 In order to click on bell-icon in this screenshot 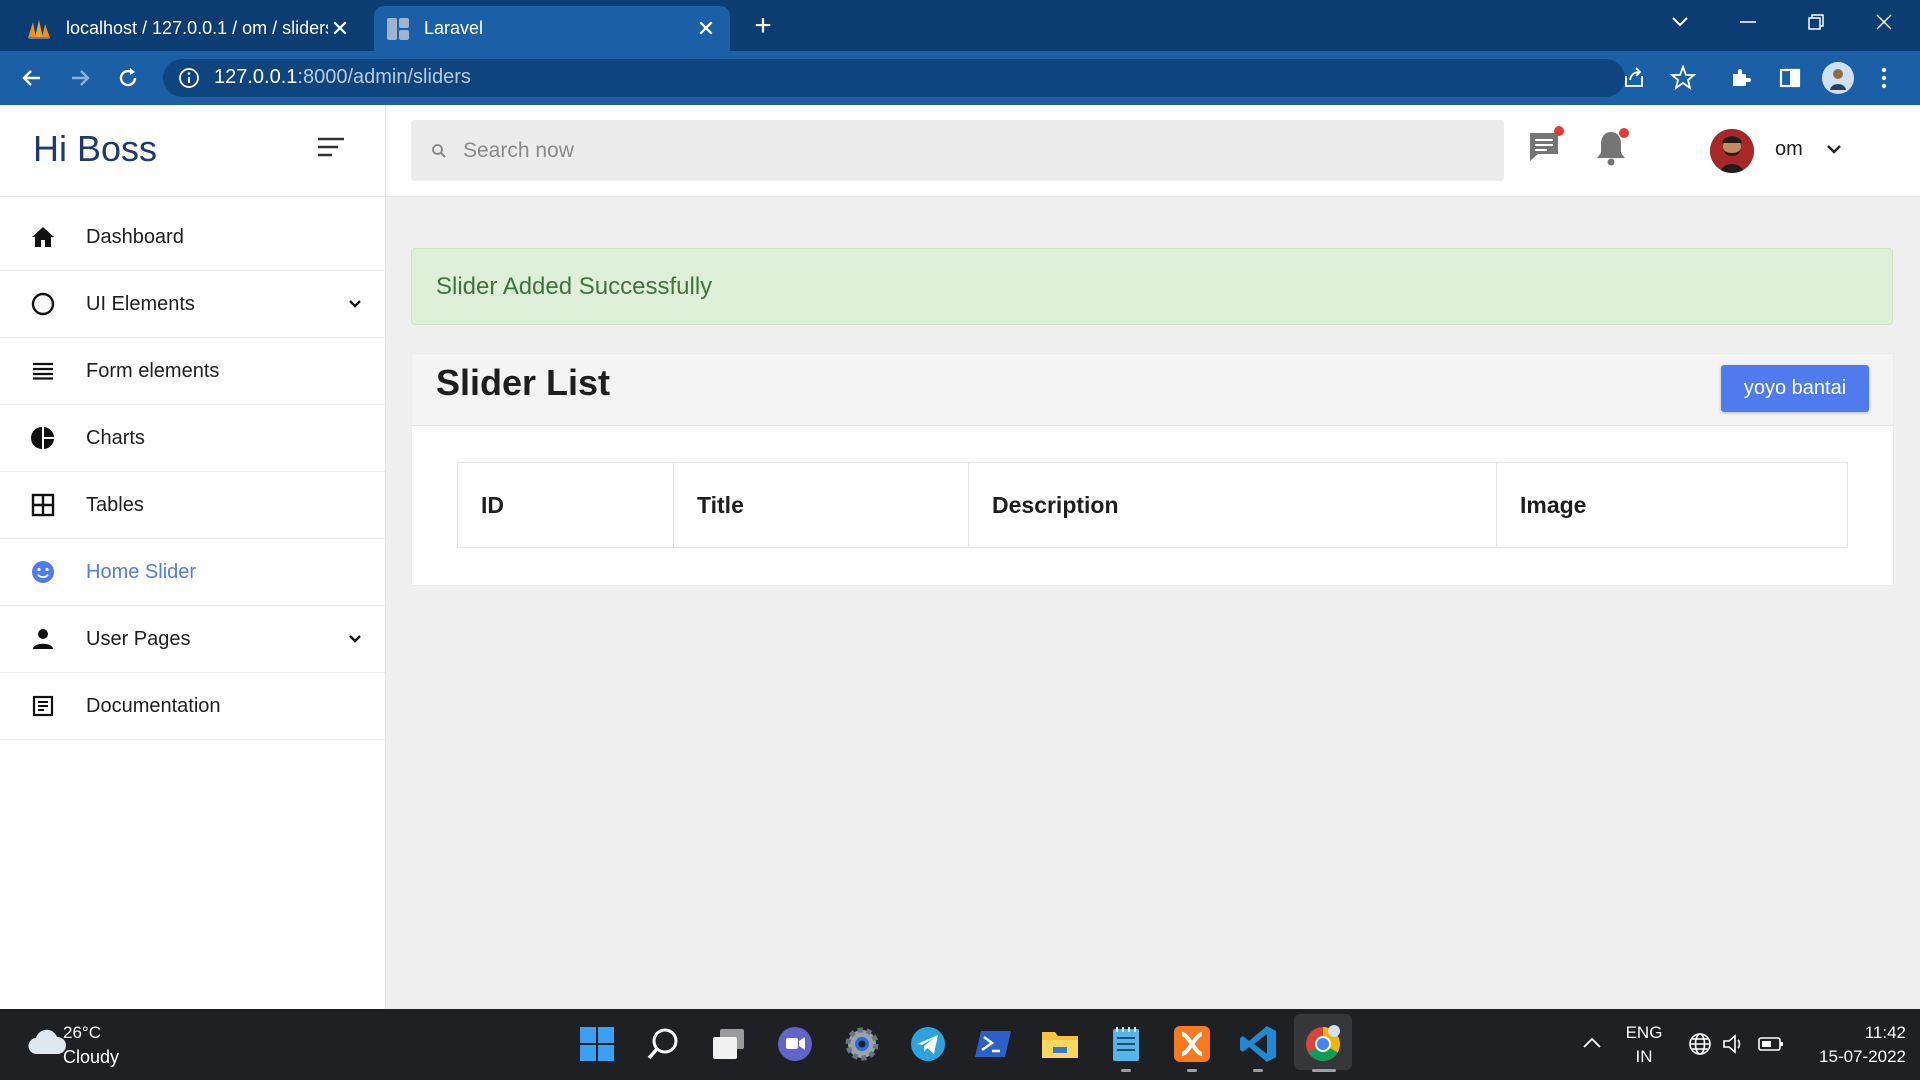, I will do `click(1613, 148)`.